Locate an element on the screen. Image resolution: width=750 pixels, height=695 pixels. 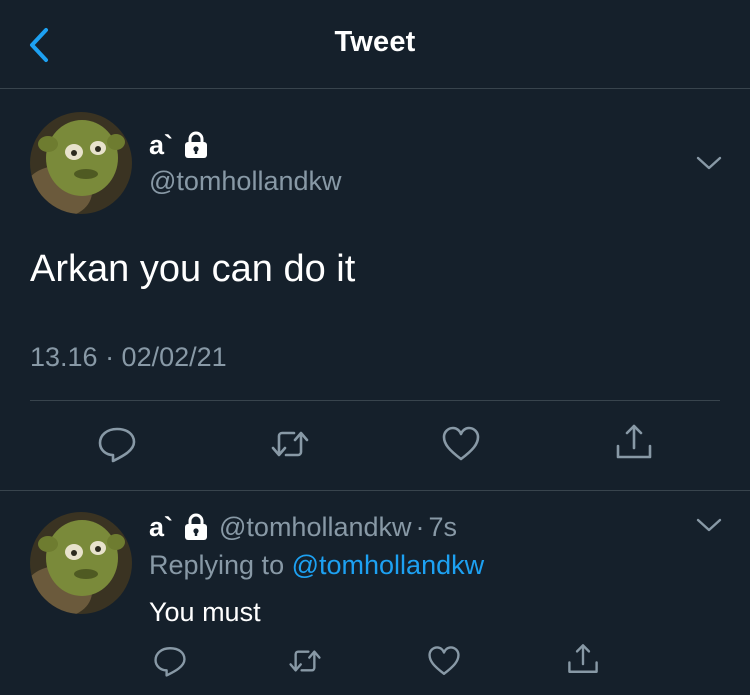
retweet-button is located at coordinates (290, 444).